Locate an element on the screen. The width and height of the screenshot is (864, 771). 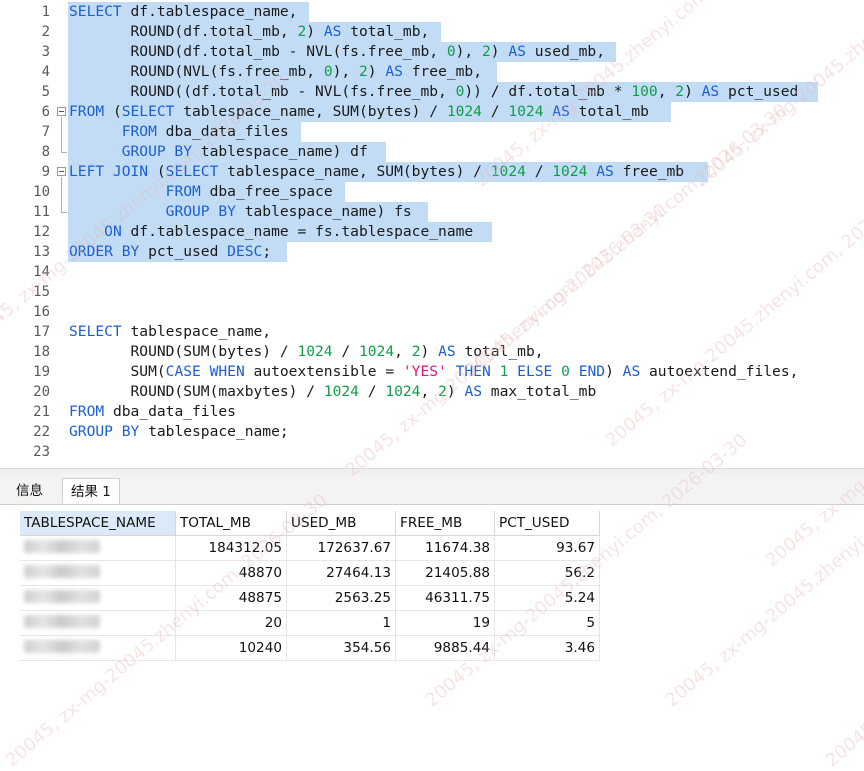
code-line: GROUP BY tablespace_name) df is located at coordinates (218, 152).